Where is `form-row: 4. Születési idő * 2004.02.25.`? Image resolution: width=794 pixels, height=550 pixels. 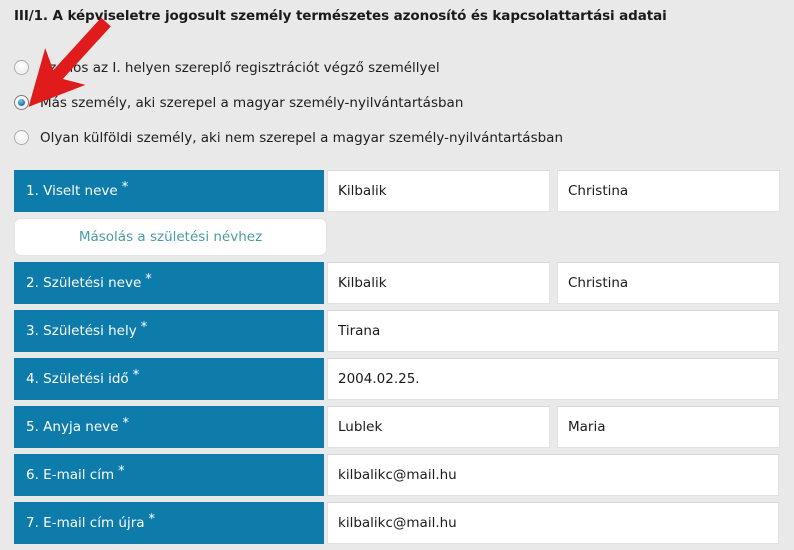
form-row: 4. Születési idő * 2004.02.25. is located at coordinates (396, 379).